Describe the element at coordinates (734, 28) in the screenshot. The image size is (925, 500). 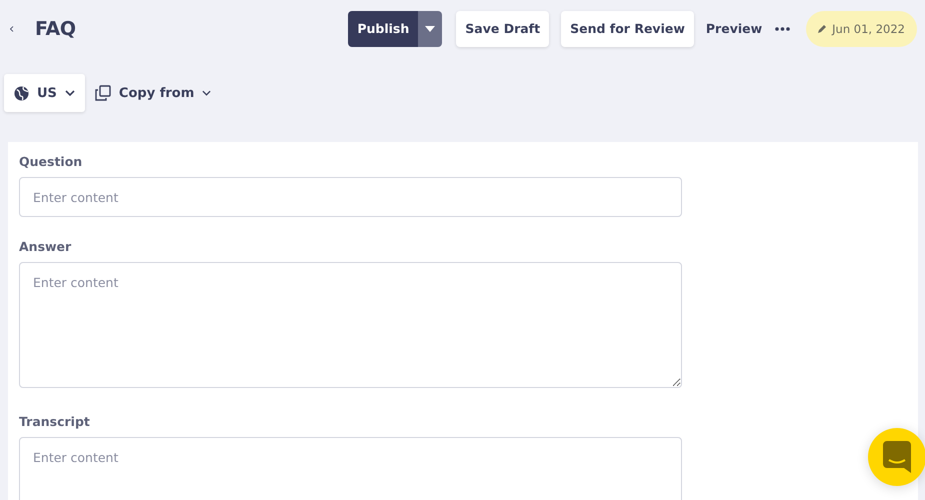
I see `preview-button: Preview` at that location.